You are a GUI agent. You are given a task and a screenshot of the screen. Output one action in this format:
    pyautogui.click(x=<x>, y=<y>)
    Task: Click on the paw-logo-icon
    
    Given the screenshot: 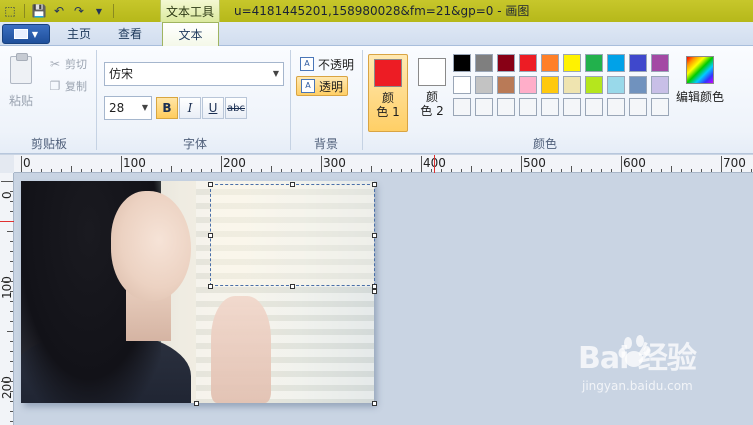 What is the action you would take?
    pyautogui.click(x=634, y=351)
    